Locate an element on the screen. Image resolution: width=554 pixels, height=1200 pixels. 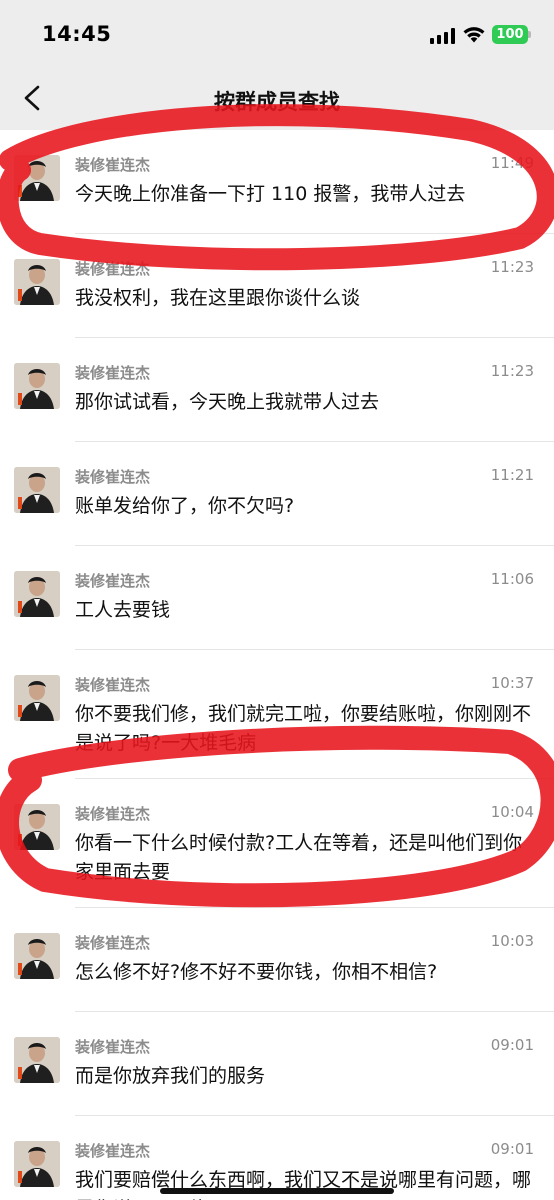
message-text: 今天晚上你准备一下打 110 报警，我带人过去 is located at coordinates (270, 194).